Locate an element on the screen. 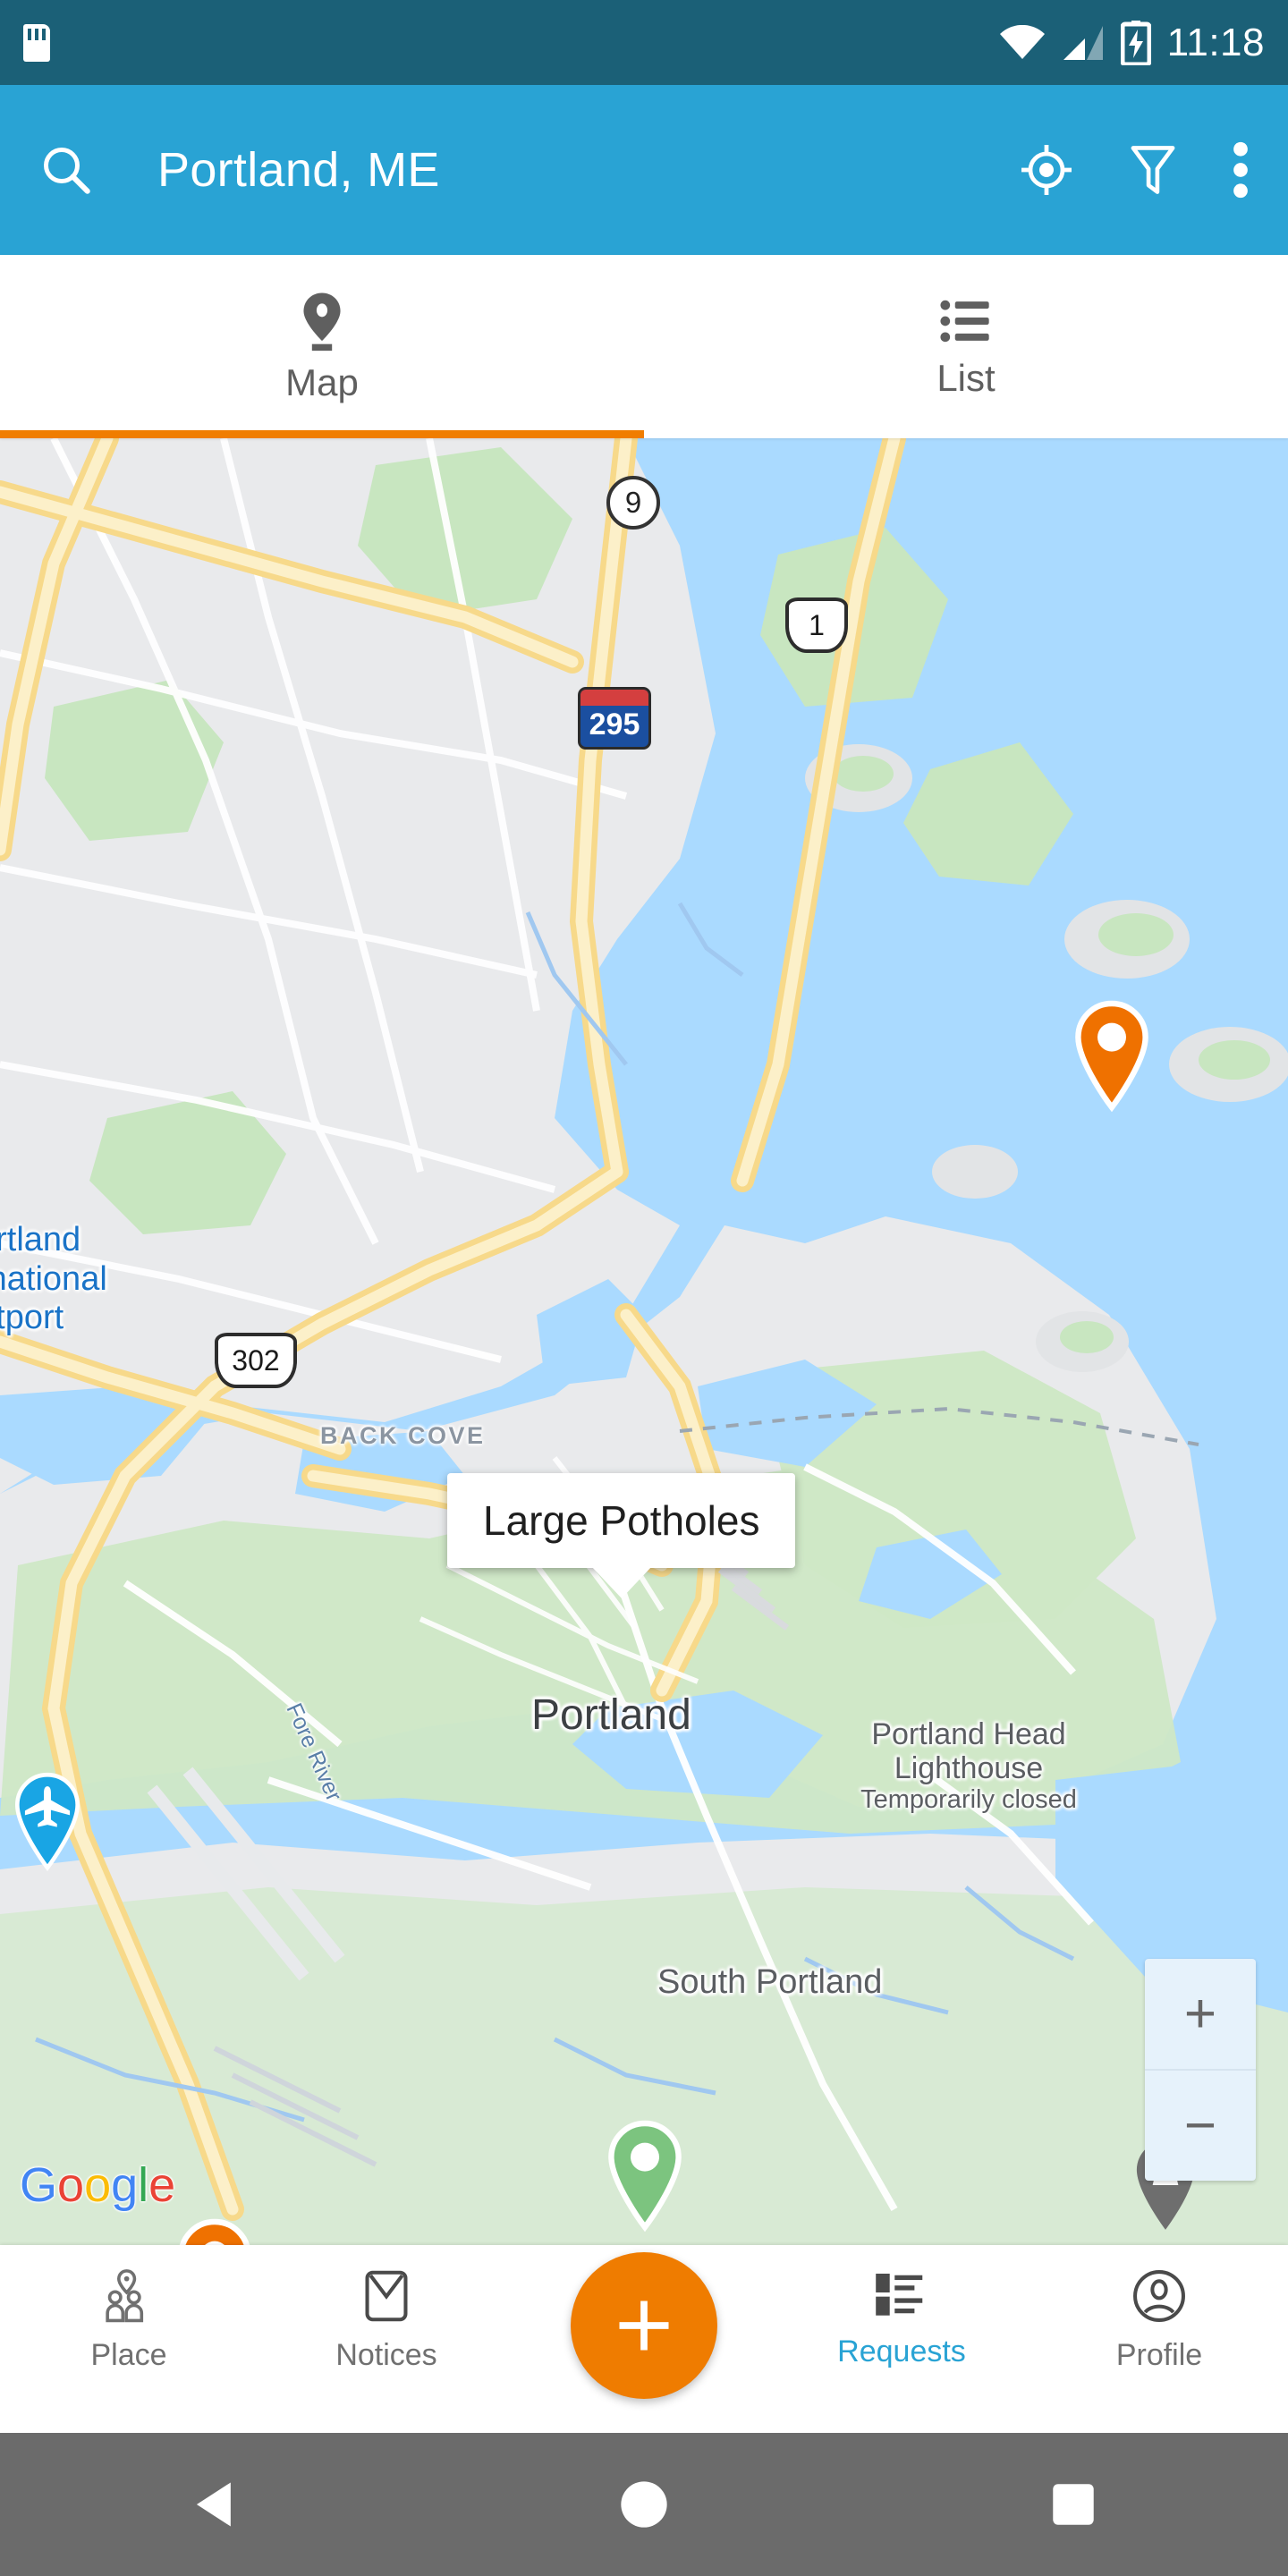  info-window-title: Large Potholes is located at coordinates (621, 1520).